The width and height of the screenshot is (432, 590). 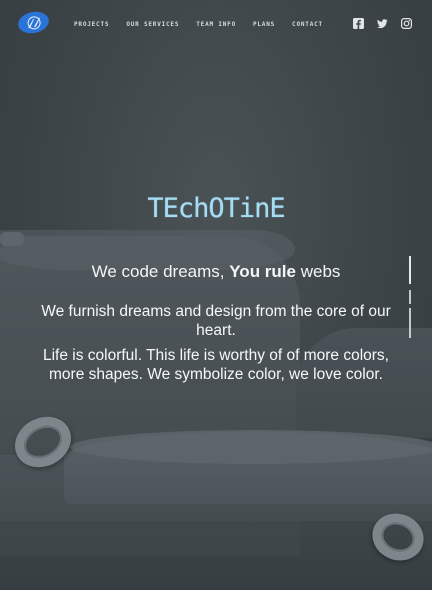 What do you see at coordinates (410, 270) in the screenshot?
I see `slide-indicator-active` at bounding box center [410, 270].